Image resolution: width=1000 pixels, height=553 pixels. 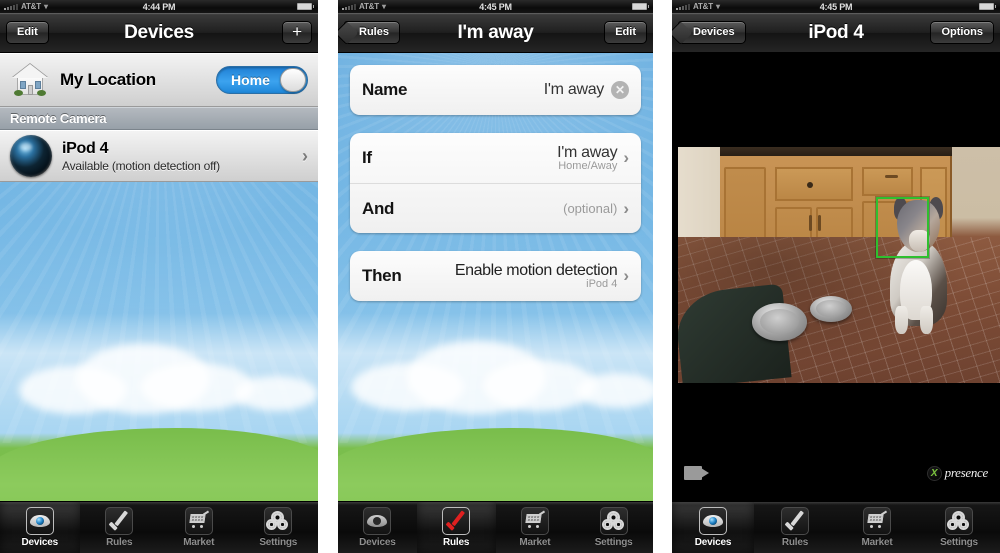 What do you see at coordinates (917, 264) in the screenshot?
I see `dog-subject` at bounding box center [917, 264].